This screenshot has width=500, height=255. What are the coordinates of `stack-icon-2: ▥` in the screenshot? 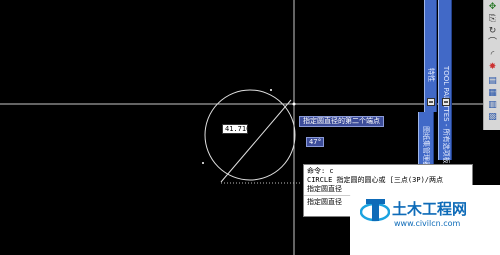 It's located at (492, 105).